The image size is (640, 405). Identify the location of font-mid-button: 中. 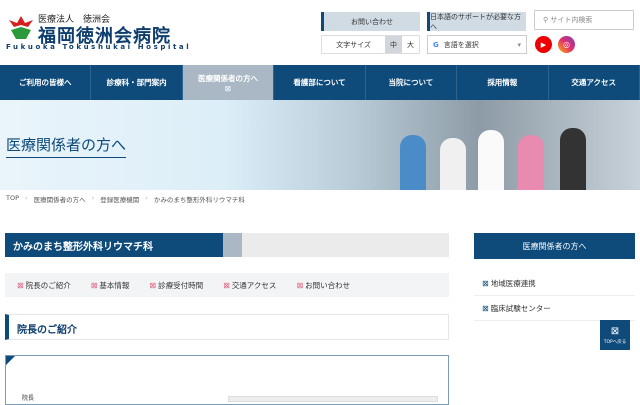
(393, 44).